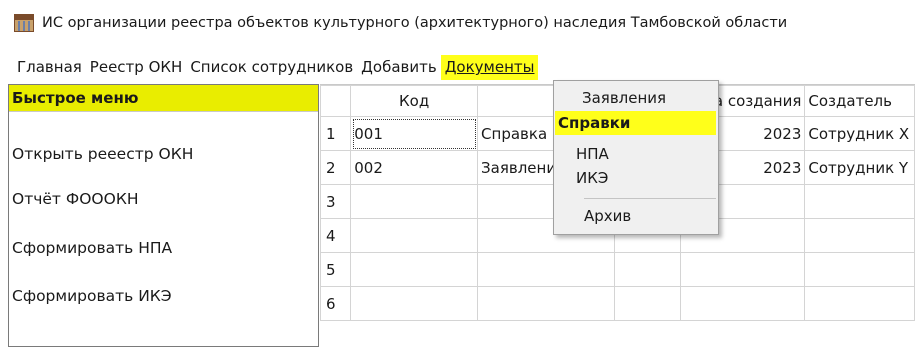 This screenshot has width=915, height=347. I want to click on table-row: 5, so click(617, 269).